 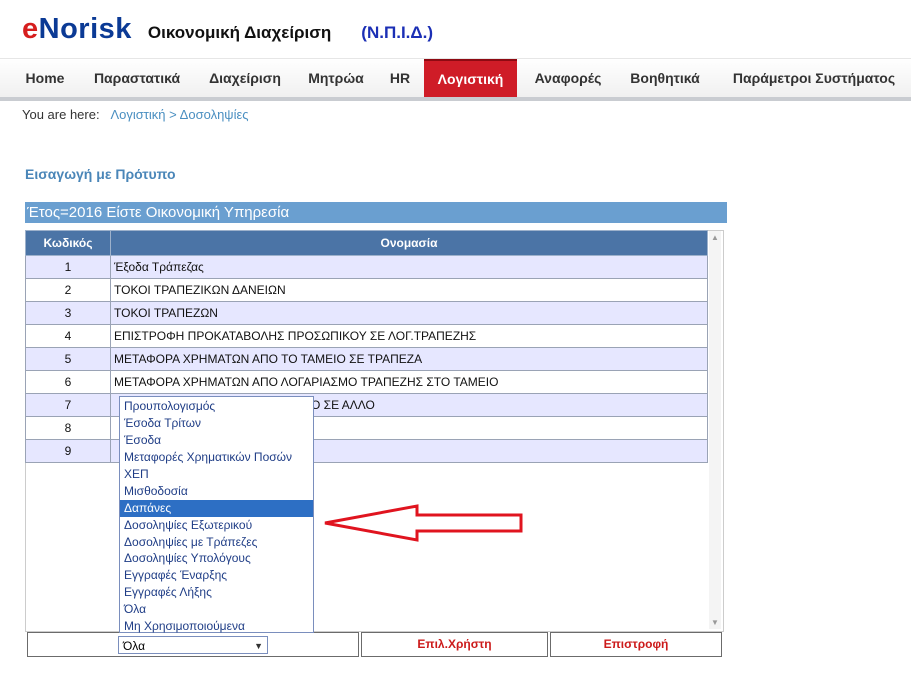 What do you see at coordinates (68, 405) in the screenshot?
I see `cell-code: 7` at bounding box center [68, 405].